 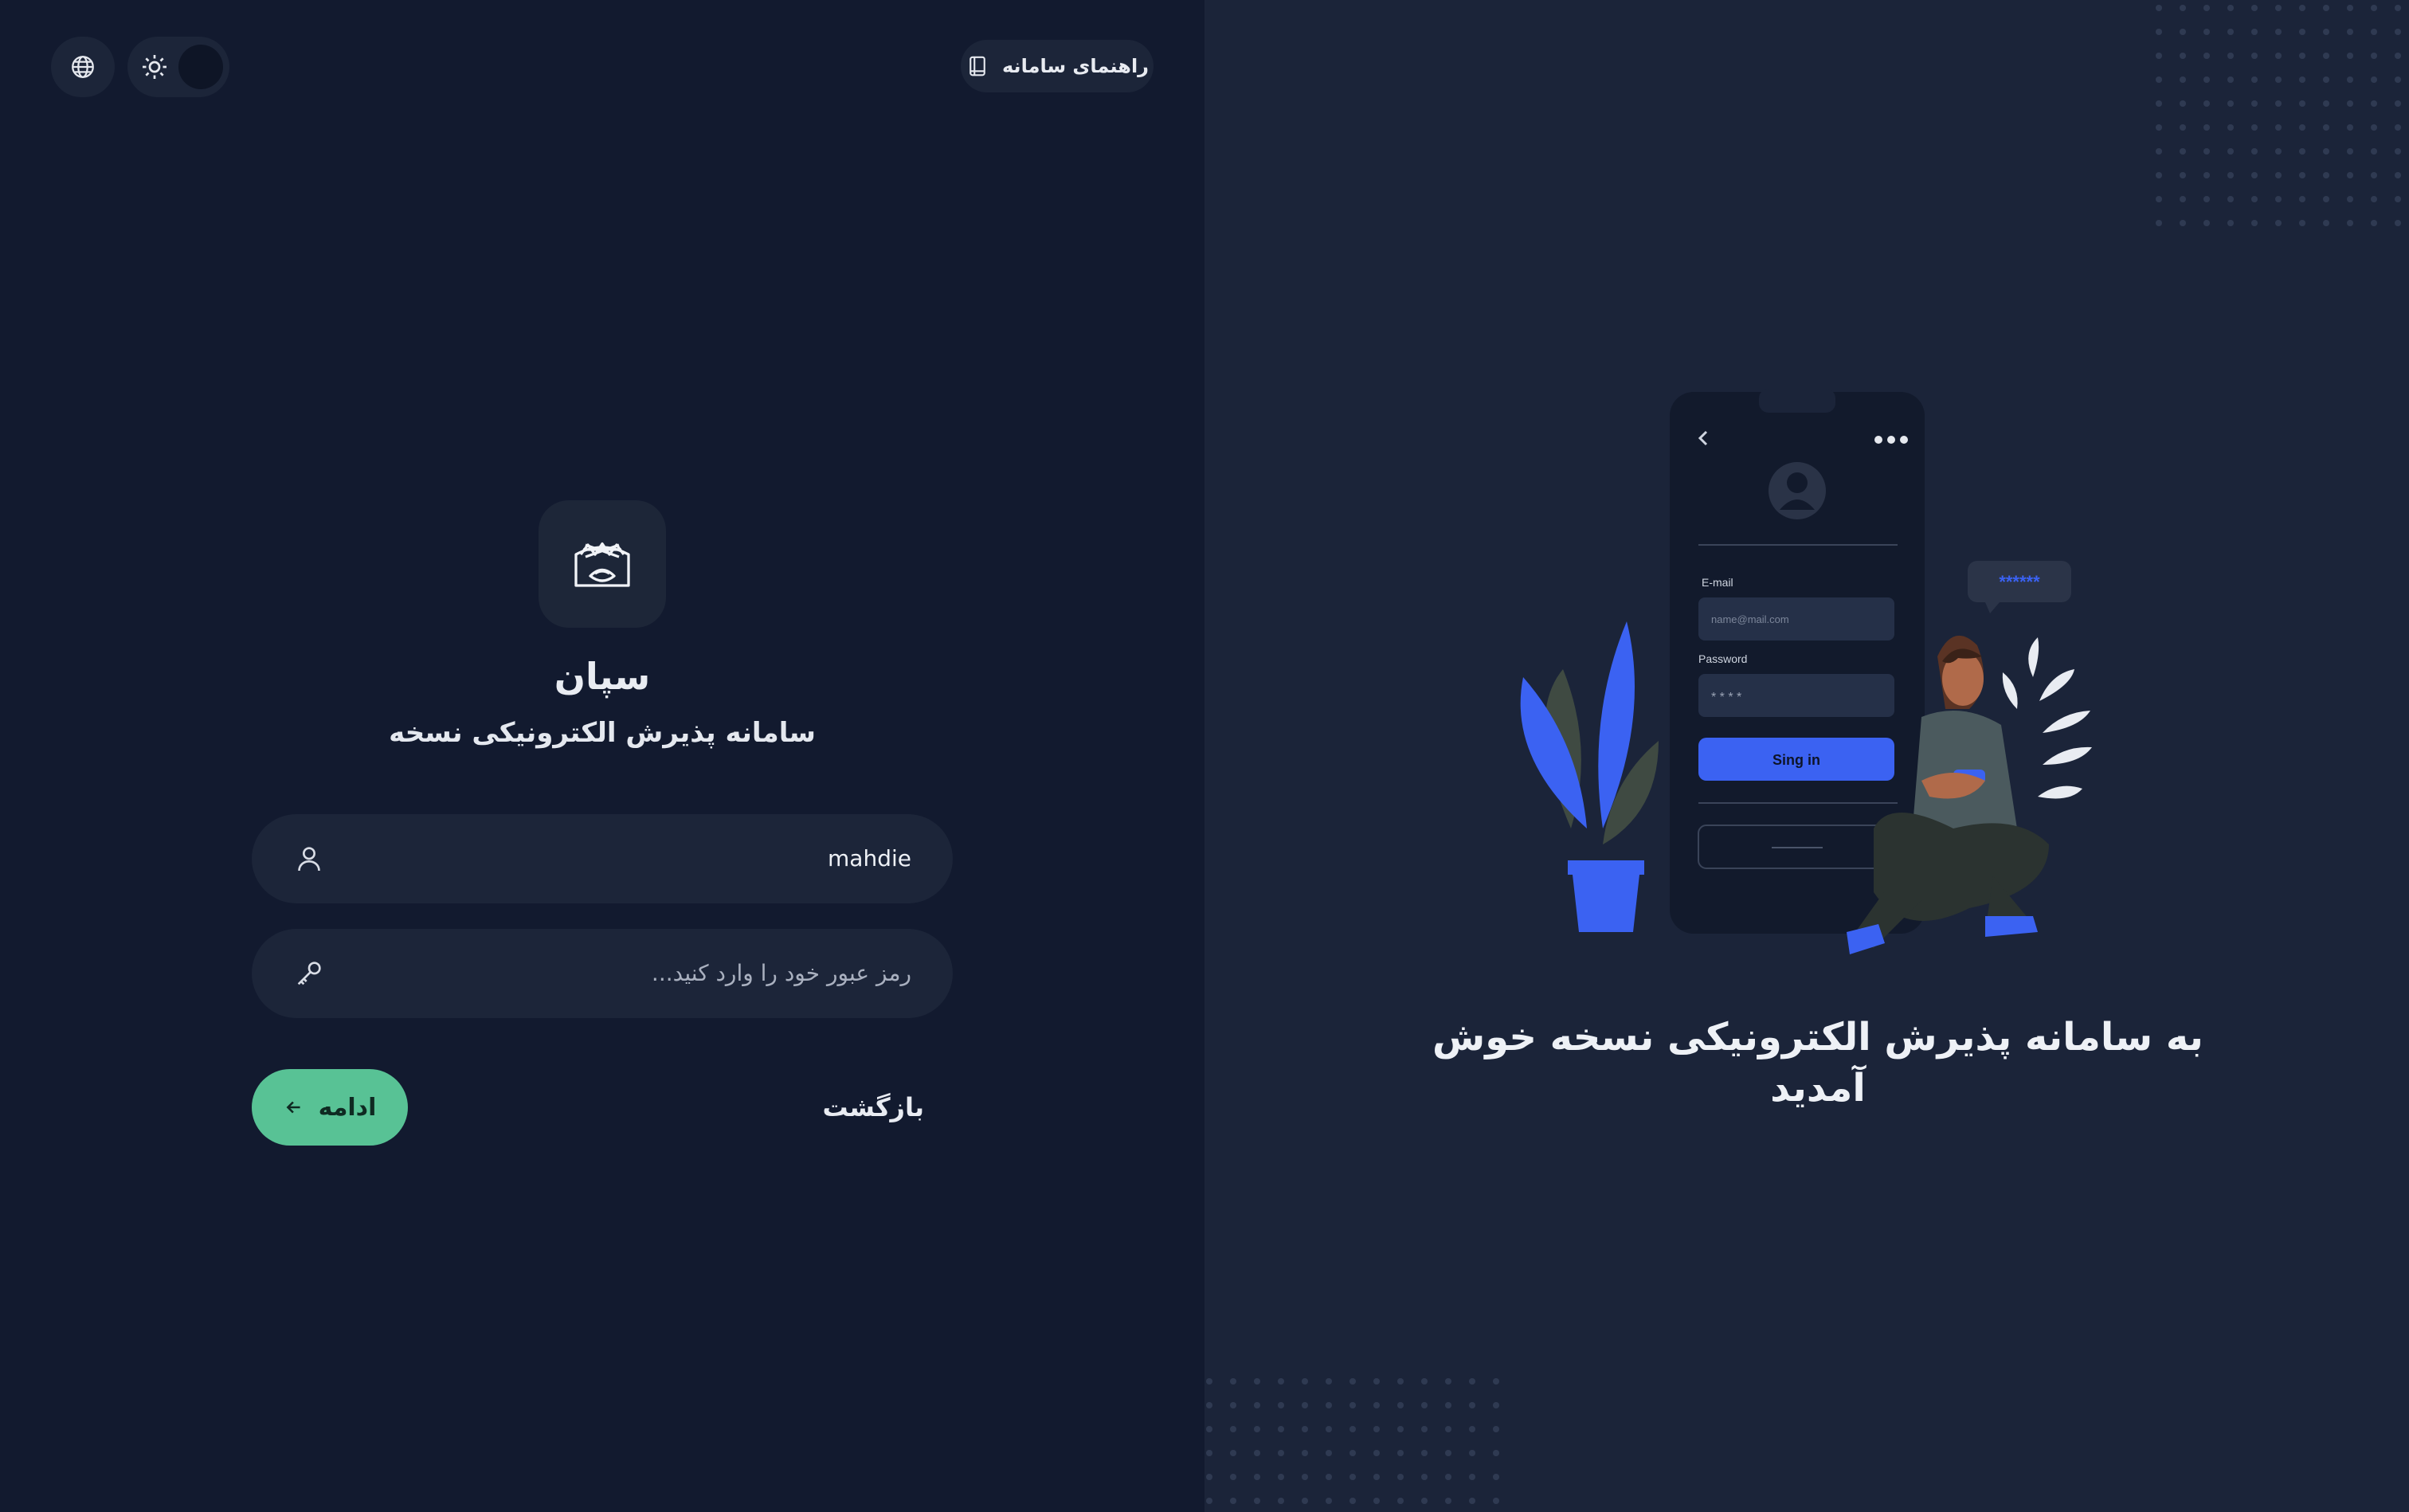 I want to click on system-guide-label: راهنمای سامانه, so click(x=1075, y=66).